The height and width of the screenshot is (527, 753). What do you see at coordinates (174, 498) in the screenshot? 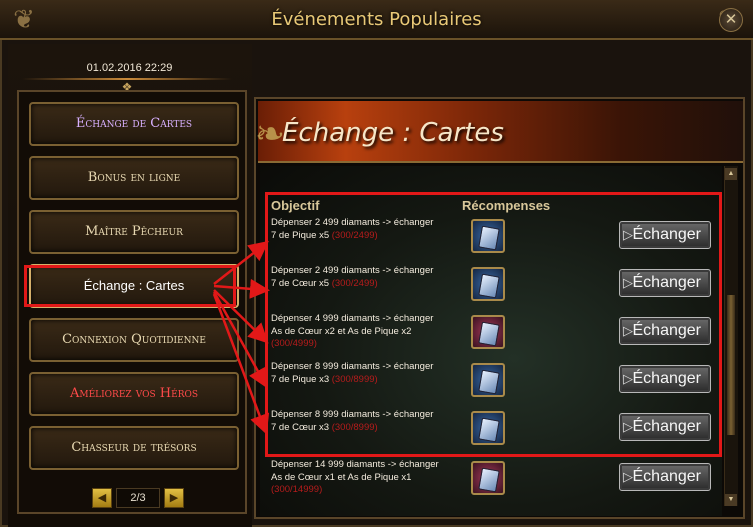
I see `next-page-button: ▶` at bounding box center [174, 498].